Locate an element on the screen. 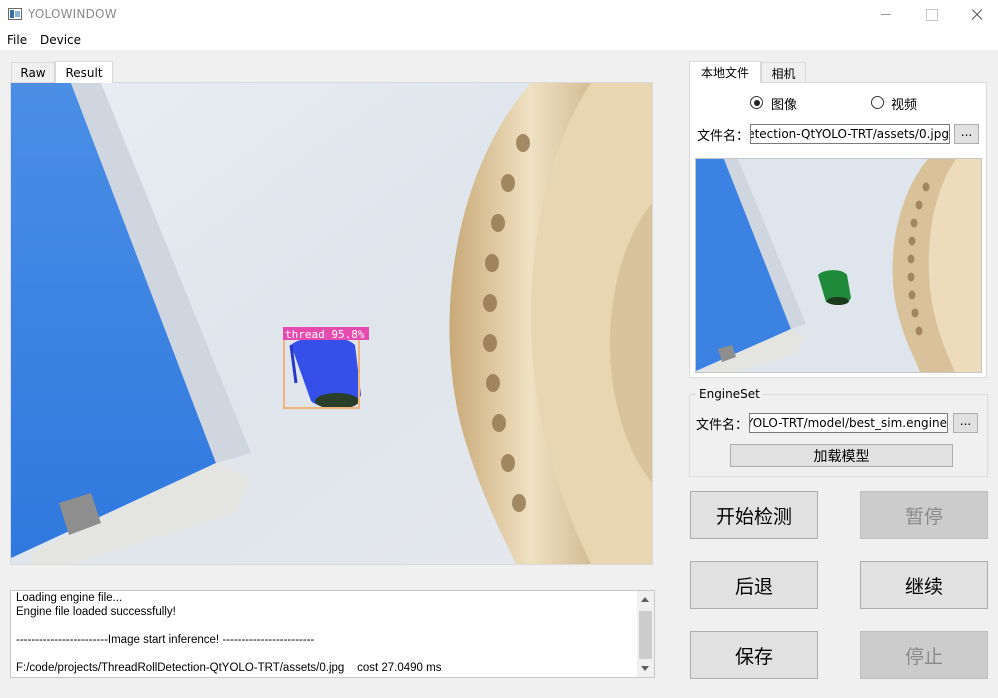  tab-result: Result is located at coordinates (84, 72).